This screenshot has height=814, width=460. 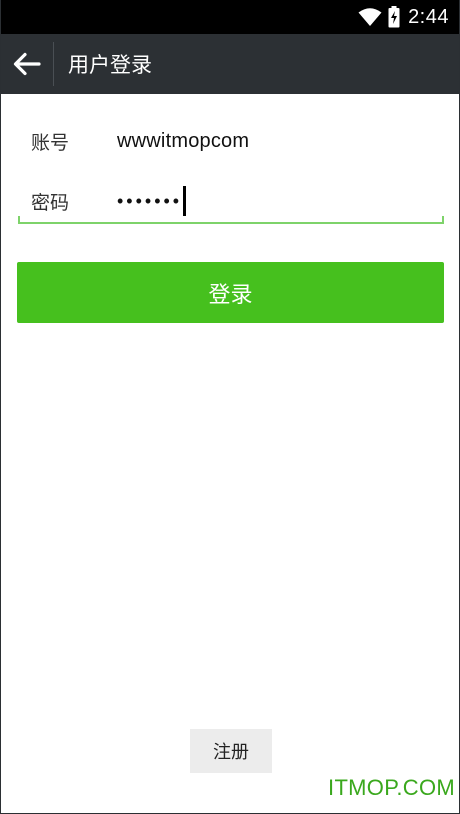 What do you see at coordinates (185, 201) in the screenshot?
I see `text-cursor` at bounding box center [185, 201].